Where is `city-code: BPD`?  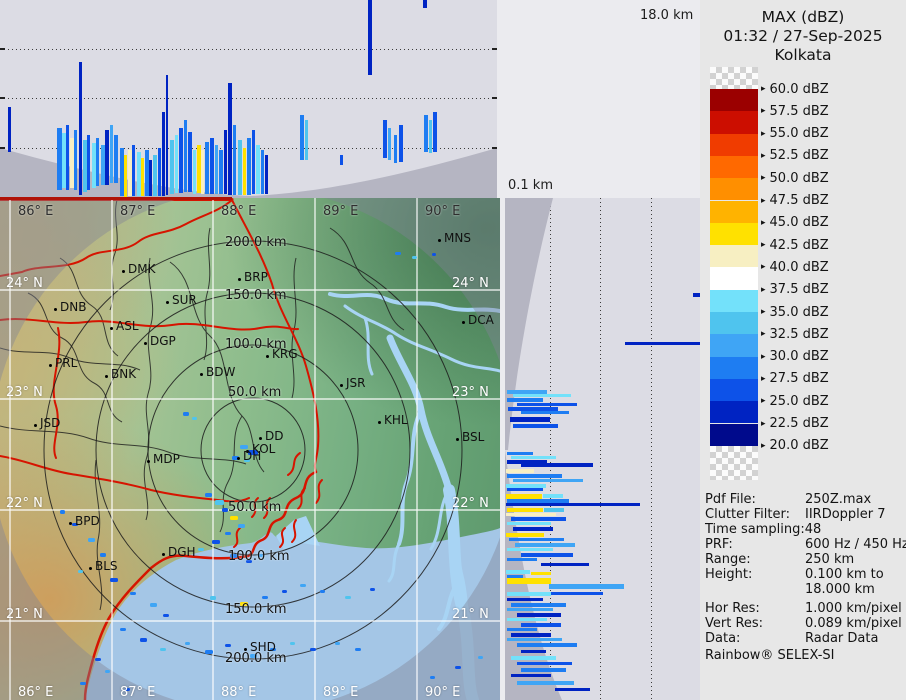
city-code: BPD is located at coordinates (87, 521).